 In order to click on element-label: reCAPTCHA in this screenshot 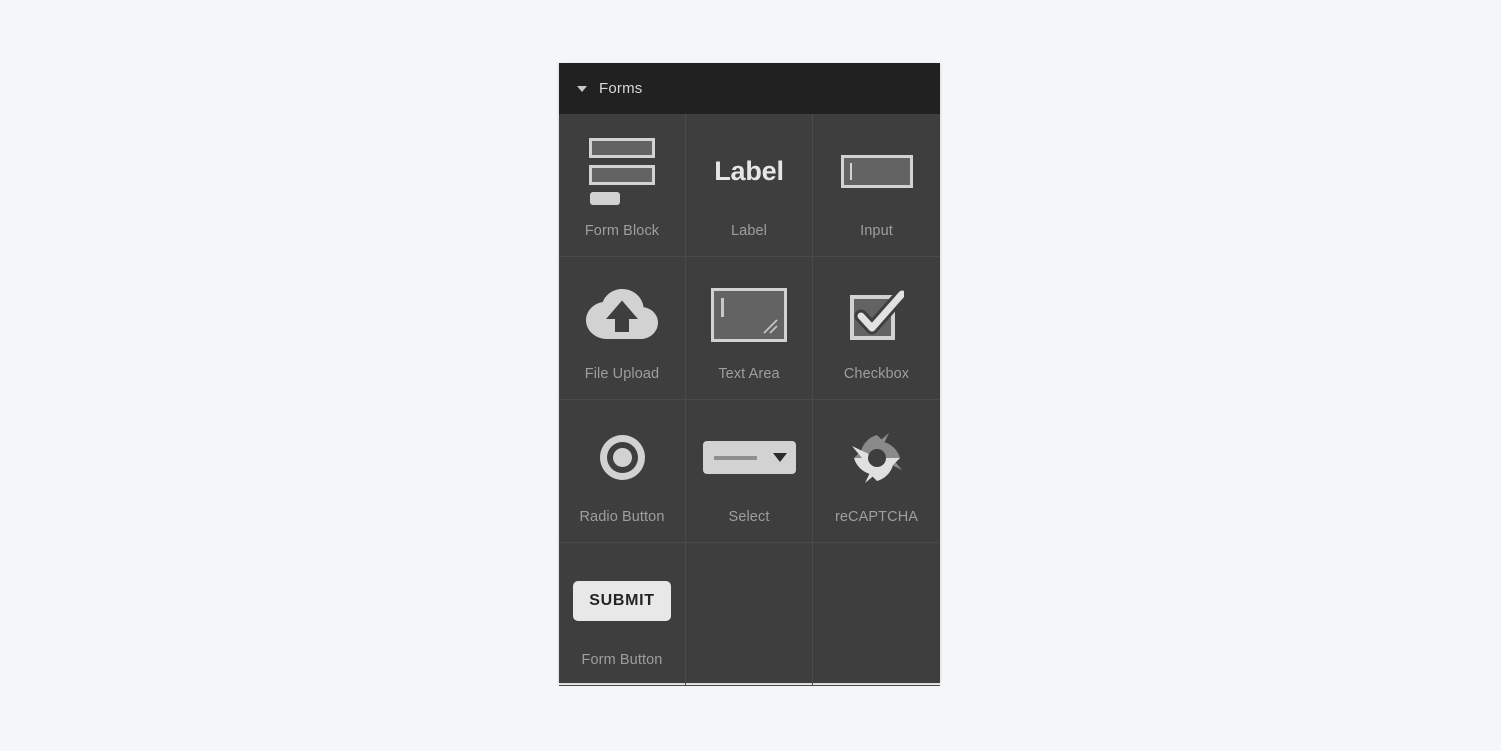, I will do `click(876, 517)`.